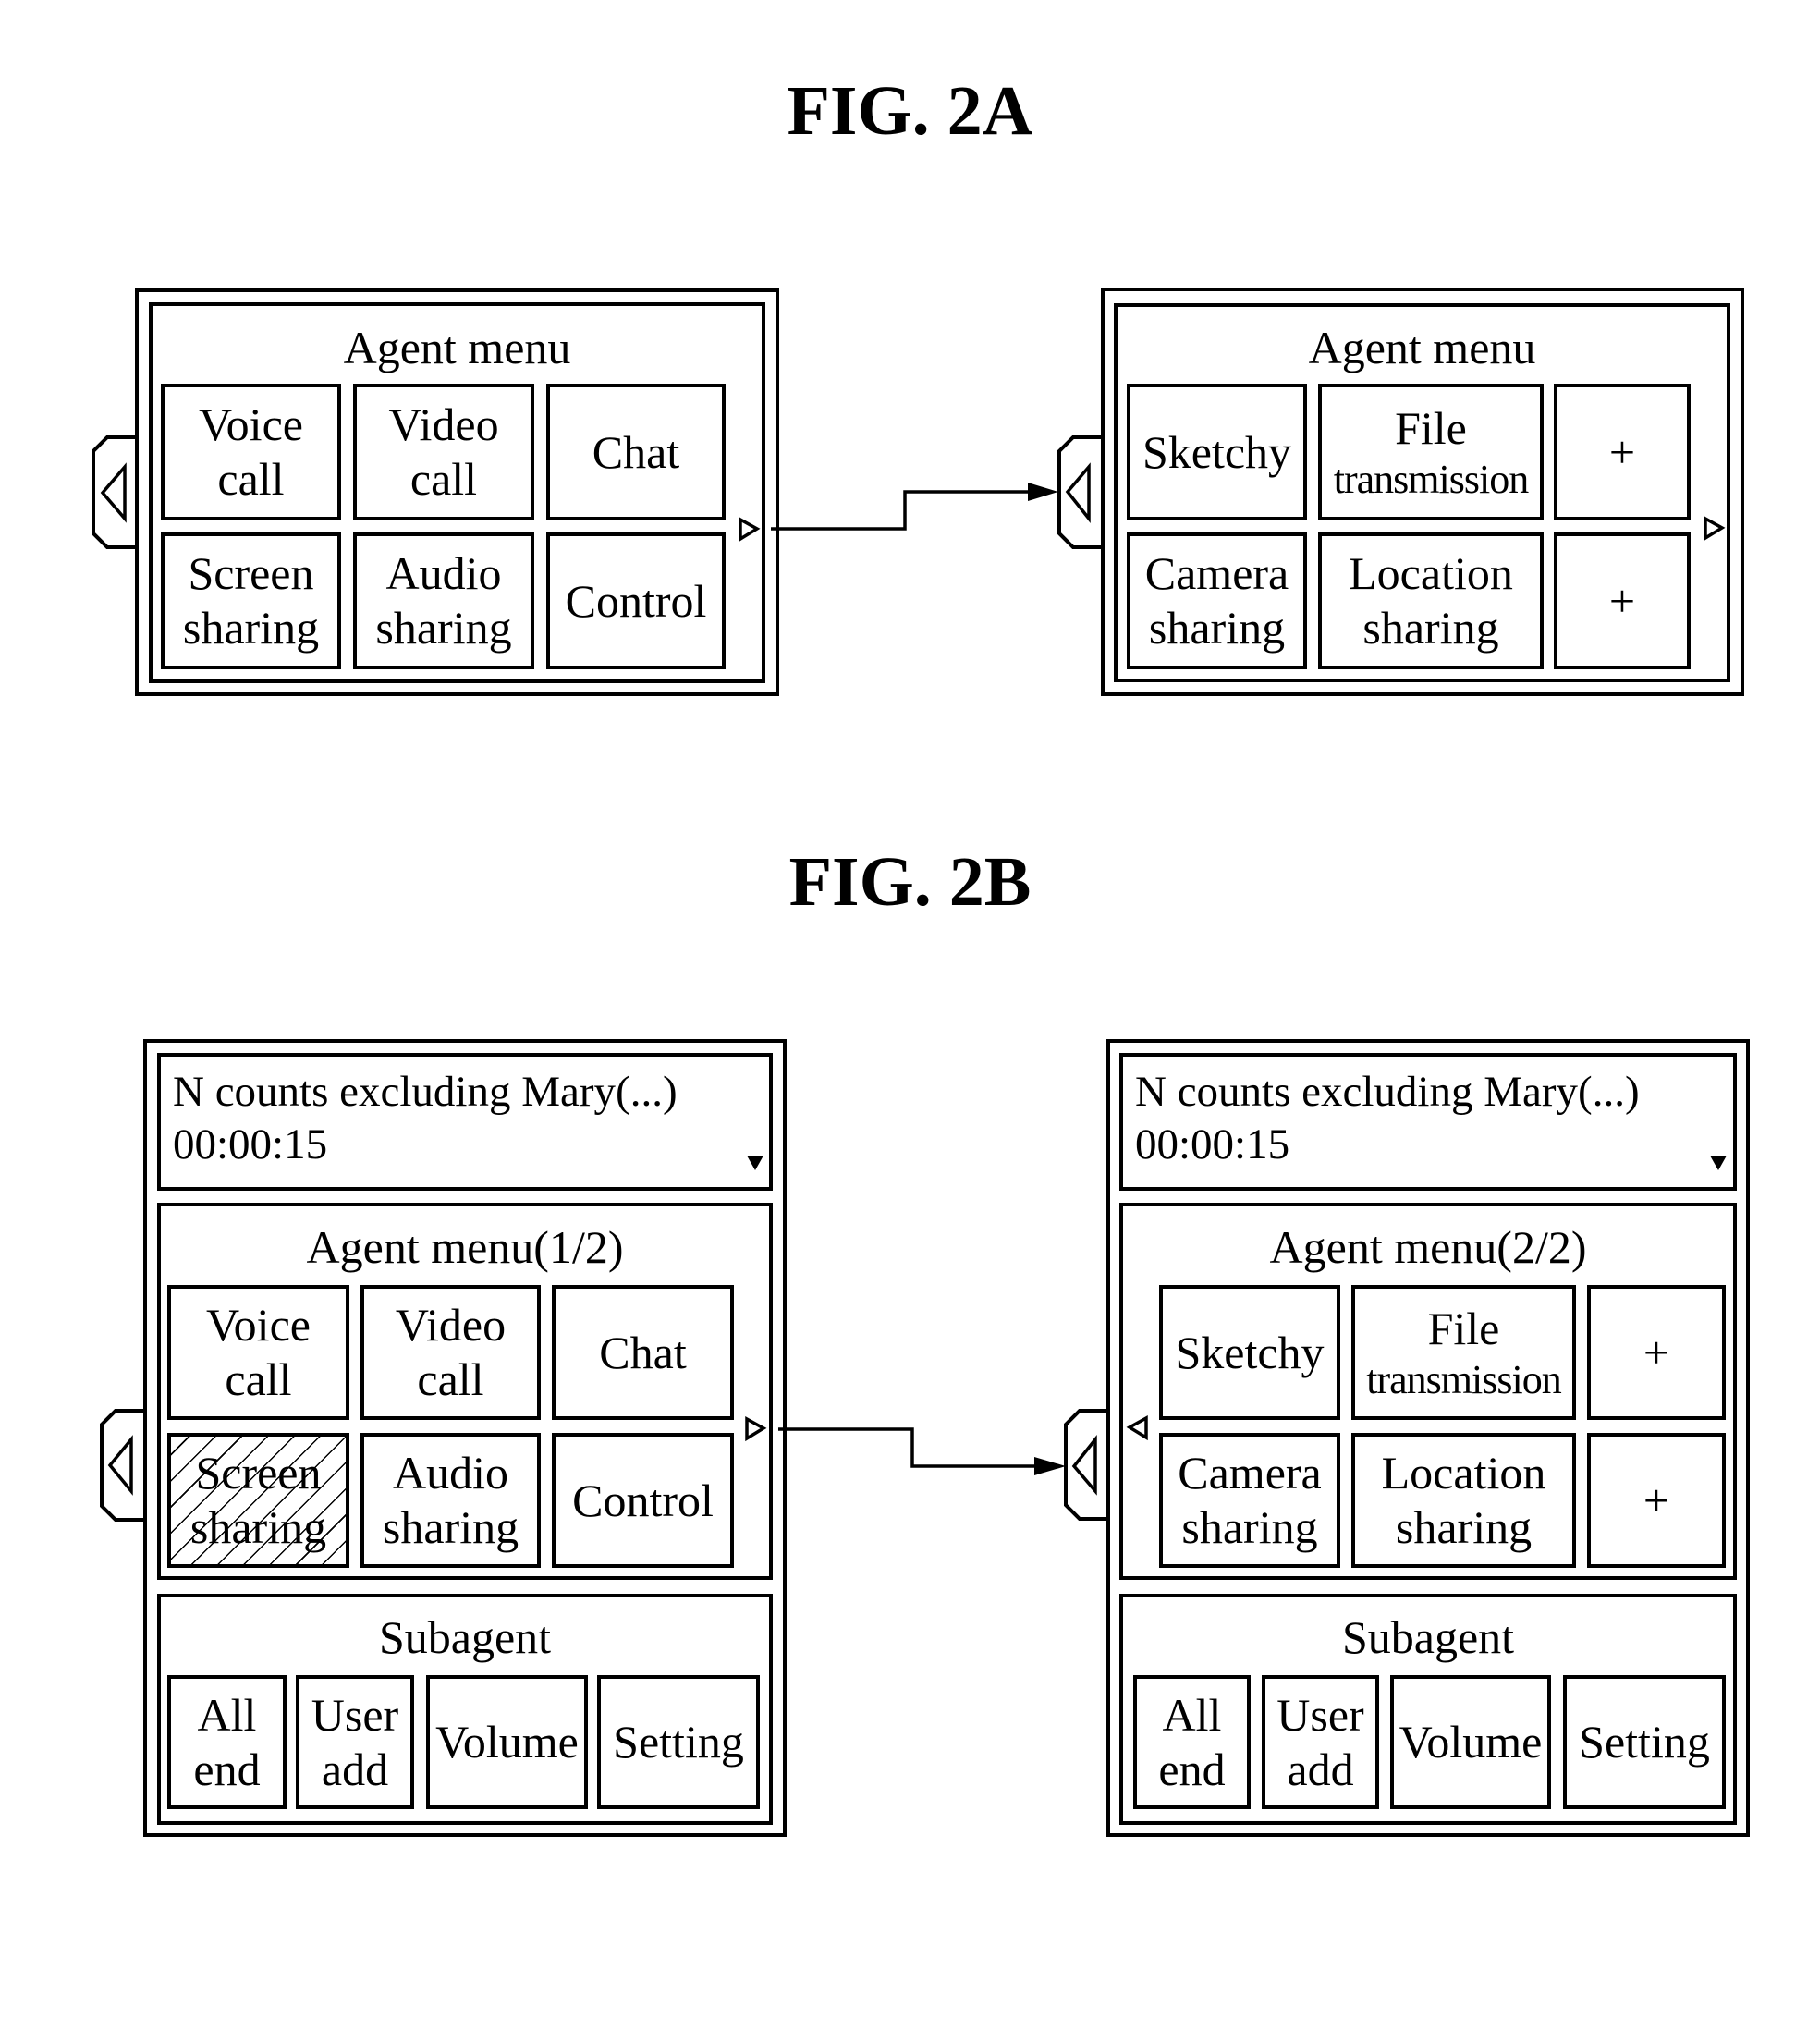 The width and height of the screenshot is (1820, 2031). Describe the element at coordinates (465, 1122) in the screenshot. I see `call-header-2b-left: N counts excluding Mary(...) 00:00:15` at that location.